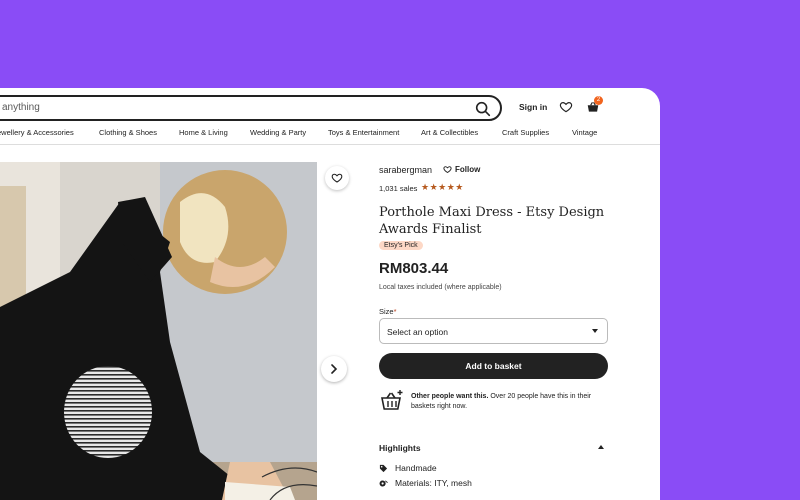  What do you see at coordinates (383, 468) in the screenshot?
I see `tag-icon` at bounding box center [383, 468].